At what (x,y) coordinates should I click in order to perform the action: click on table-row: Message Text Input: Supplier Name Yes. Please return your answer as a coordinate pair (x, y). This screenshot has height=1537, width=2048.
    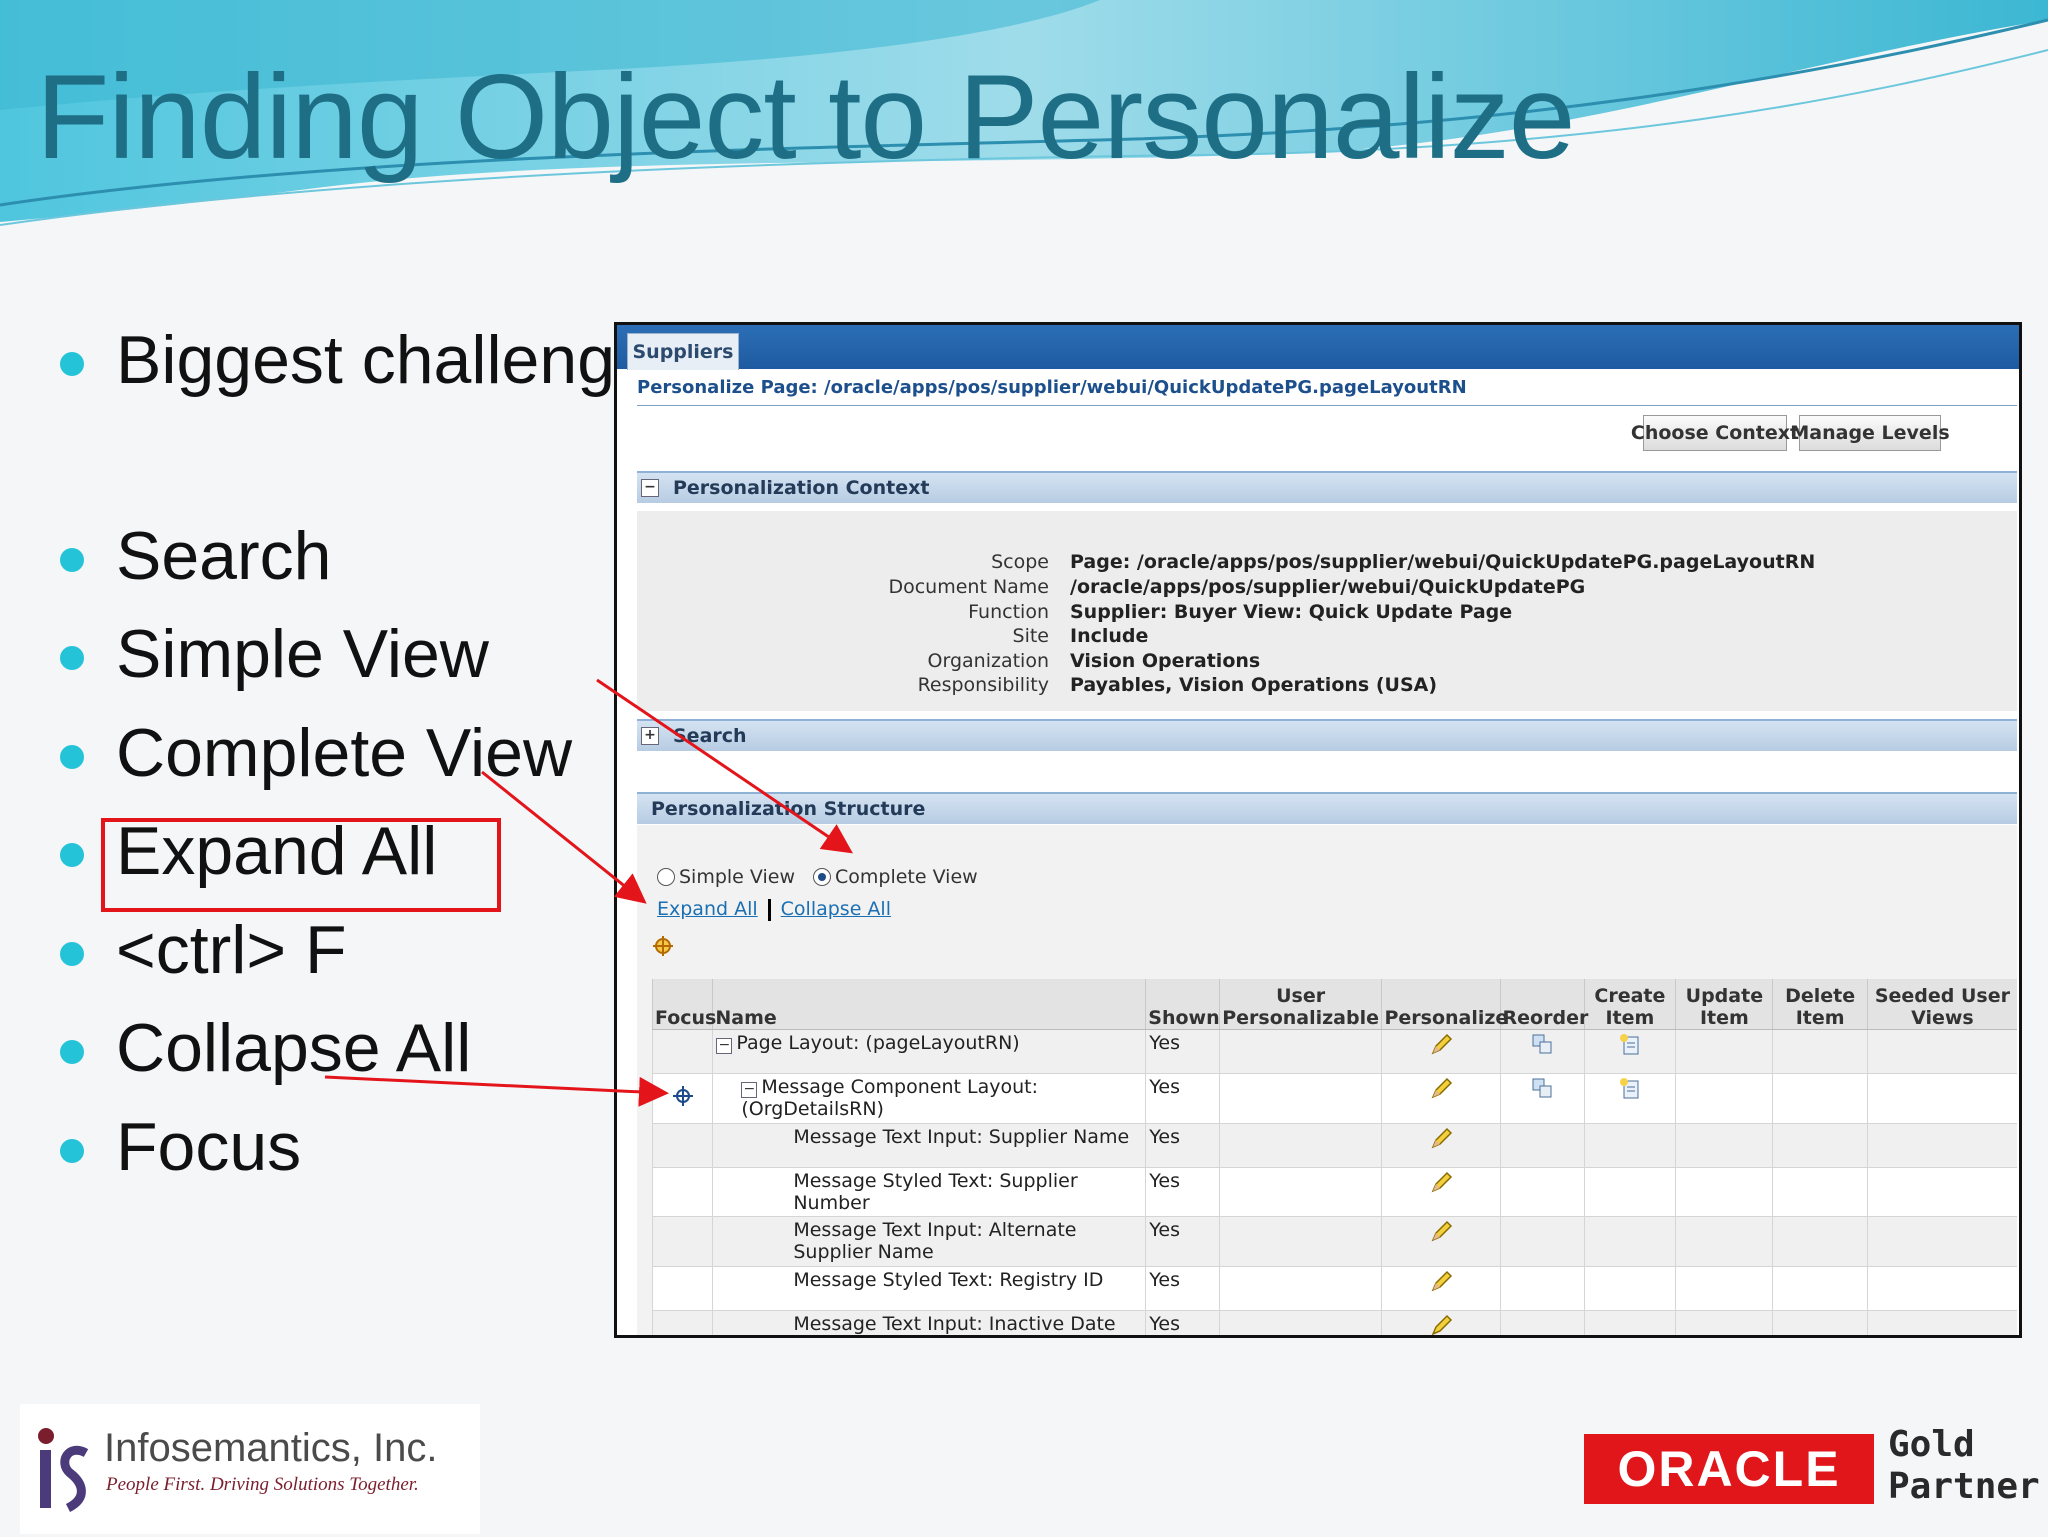
    Looking at the image, I should click on (1334, 1145).